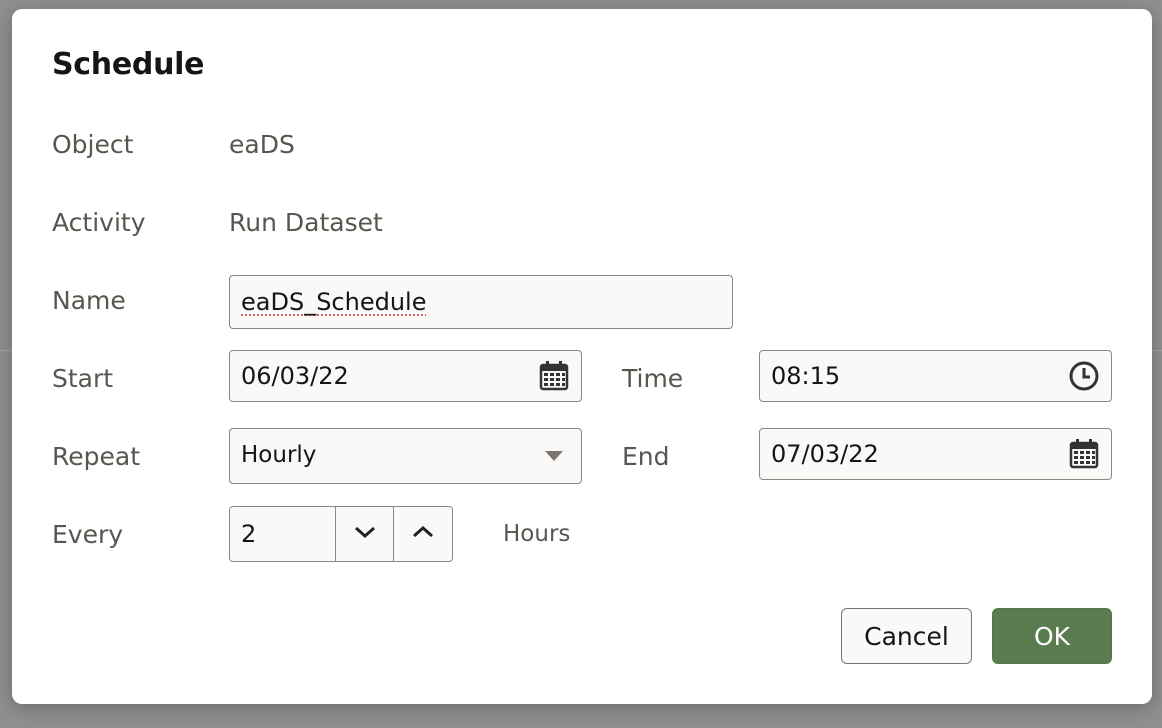 This screenshot has height=728, width=1162. Describe the element at coordinates (405, 456) in the screenshot. I see `repeat-select: Hourly` at that location.